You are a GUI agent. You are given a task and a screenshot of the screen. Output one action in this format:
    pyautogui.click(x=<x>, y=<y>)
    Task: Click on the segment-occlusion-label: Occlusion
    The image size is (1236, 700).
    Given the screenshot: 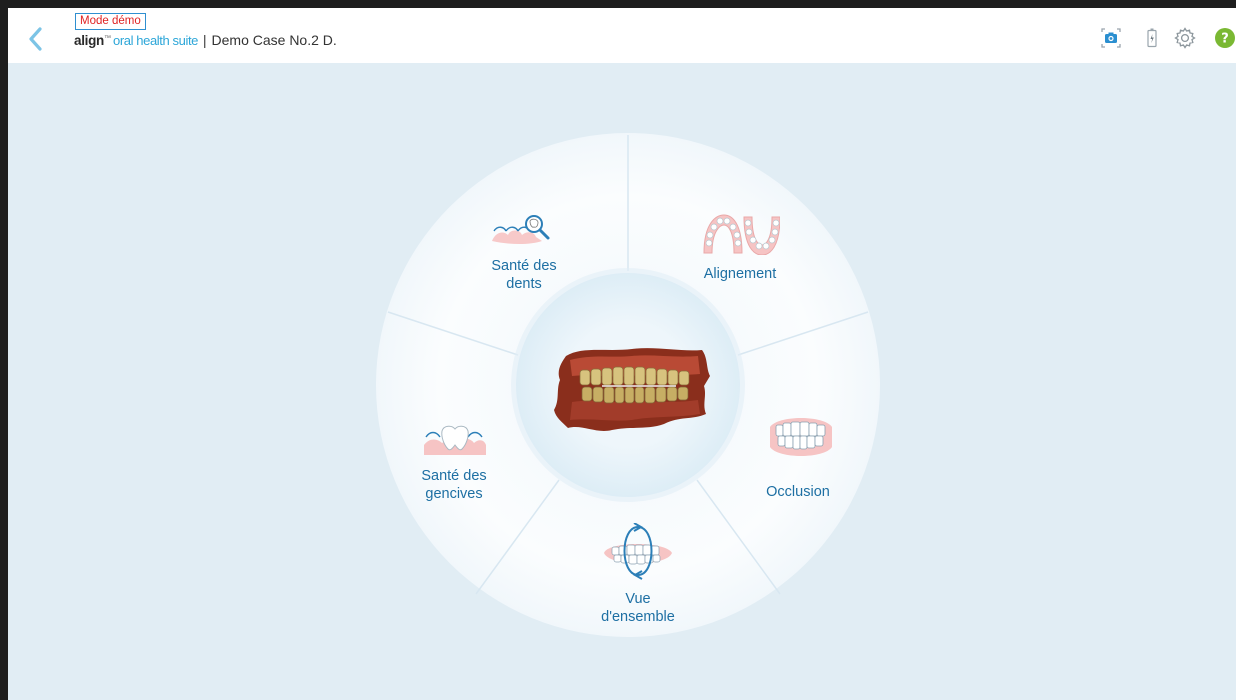 What is the action you would take?
    pyautogui.click(x=798, y=492)
    